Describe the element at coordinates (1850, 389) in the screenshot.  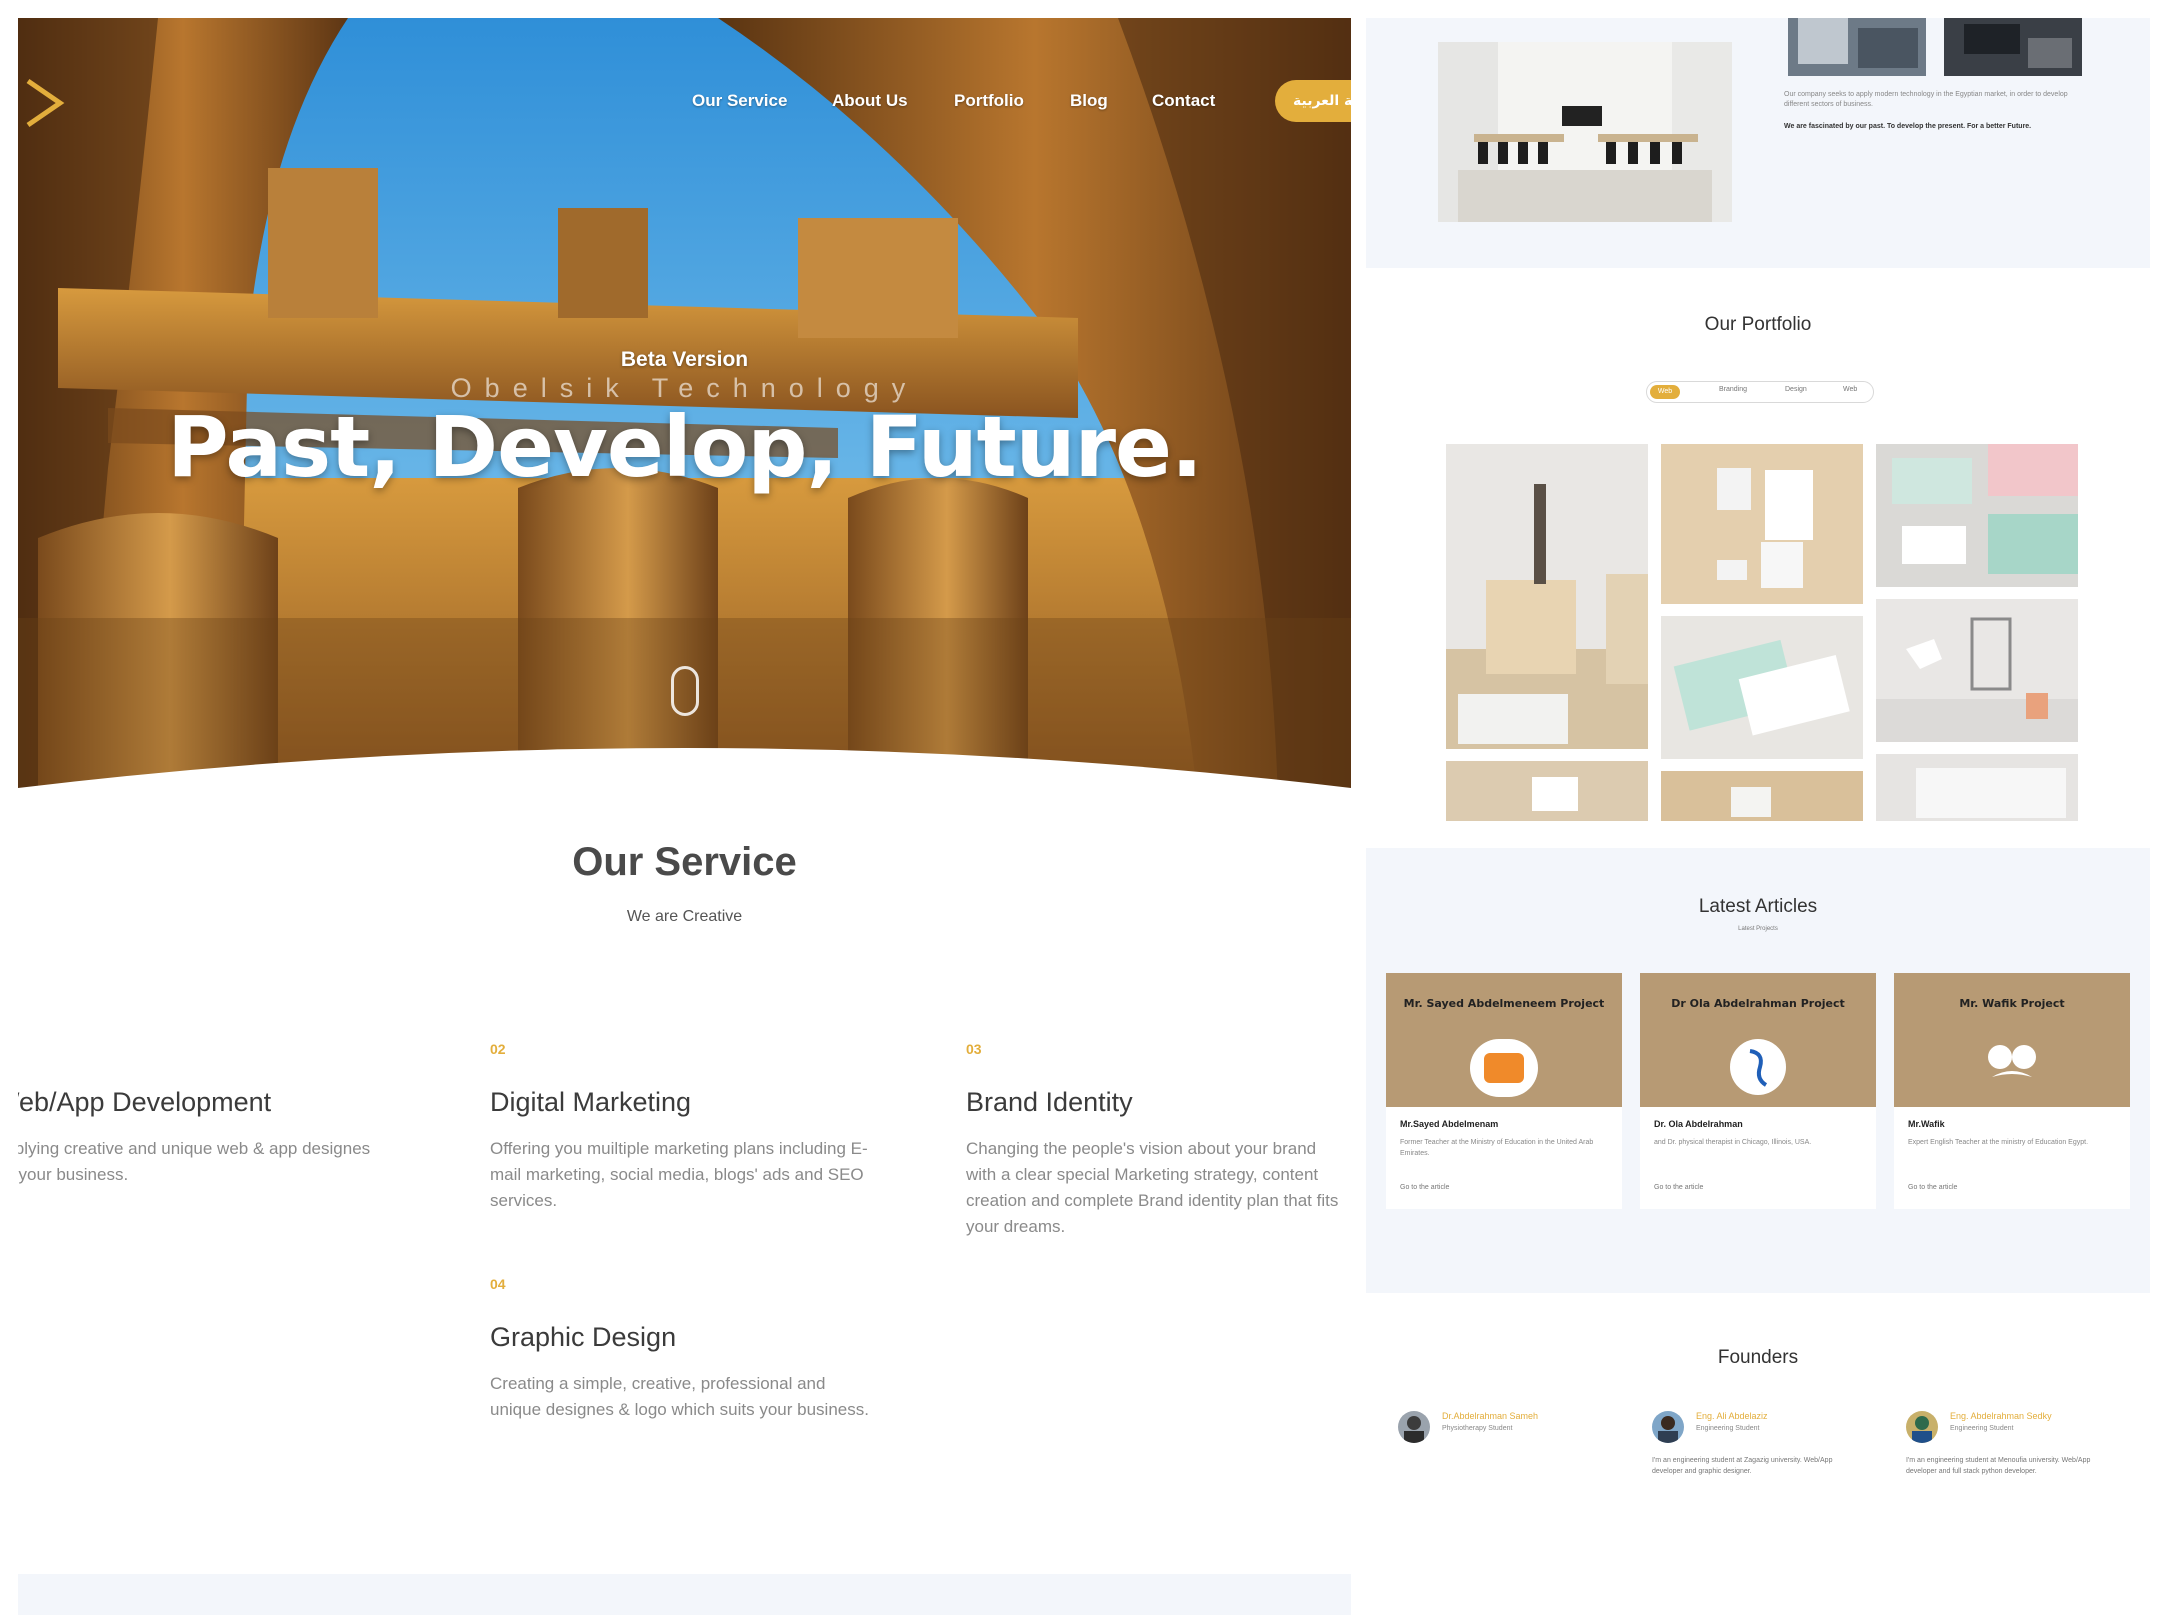
I see `filter-tab-web: Web` at that location.